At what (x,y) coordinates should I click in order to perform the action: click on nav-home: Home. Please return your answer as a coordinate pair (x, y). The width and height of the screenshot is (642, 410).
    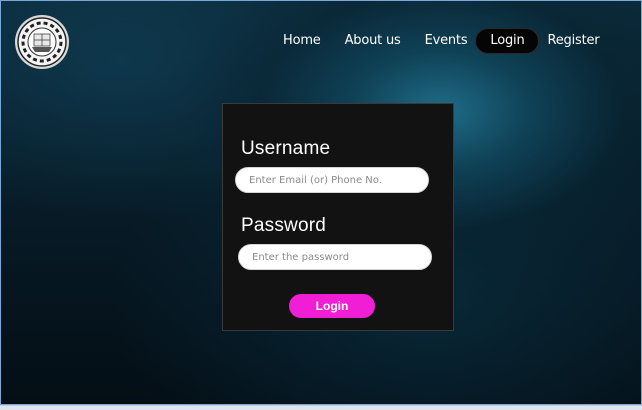
    Looking at the image, I should click on (302, 41).